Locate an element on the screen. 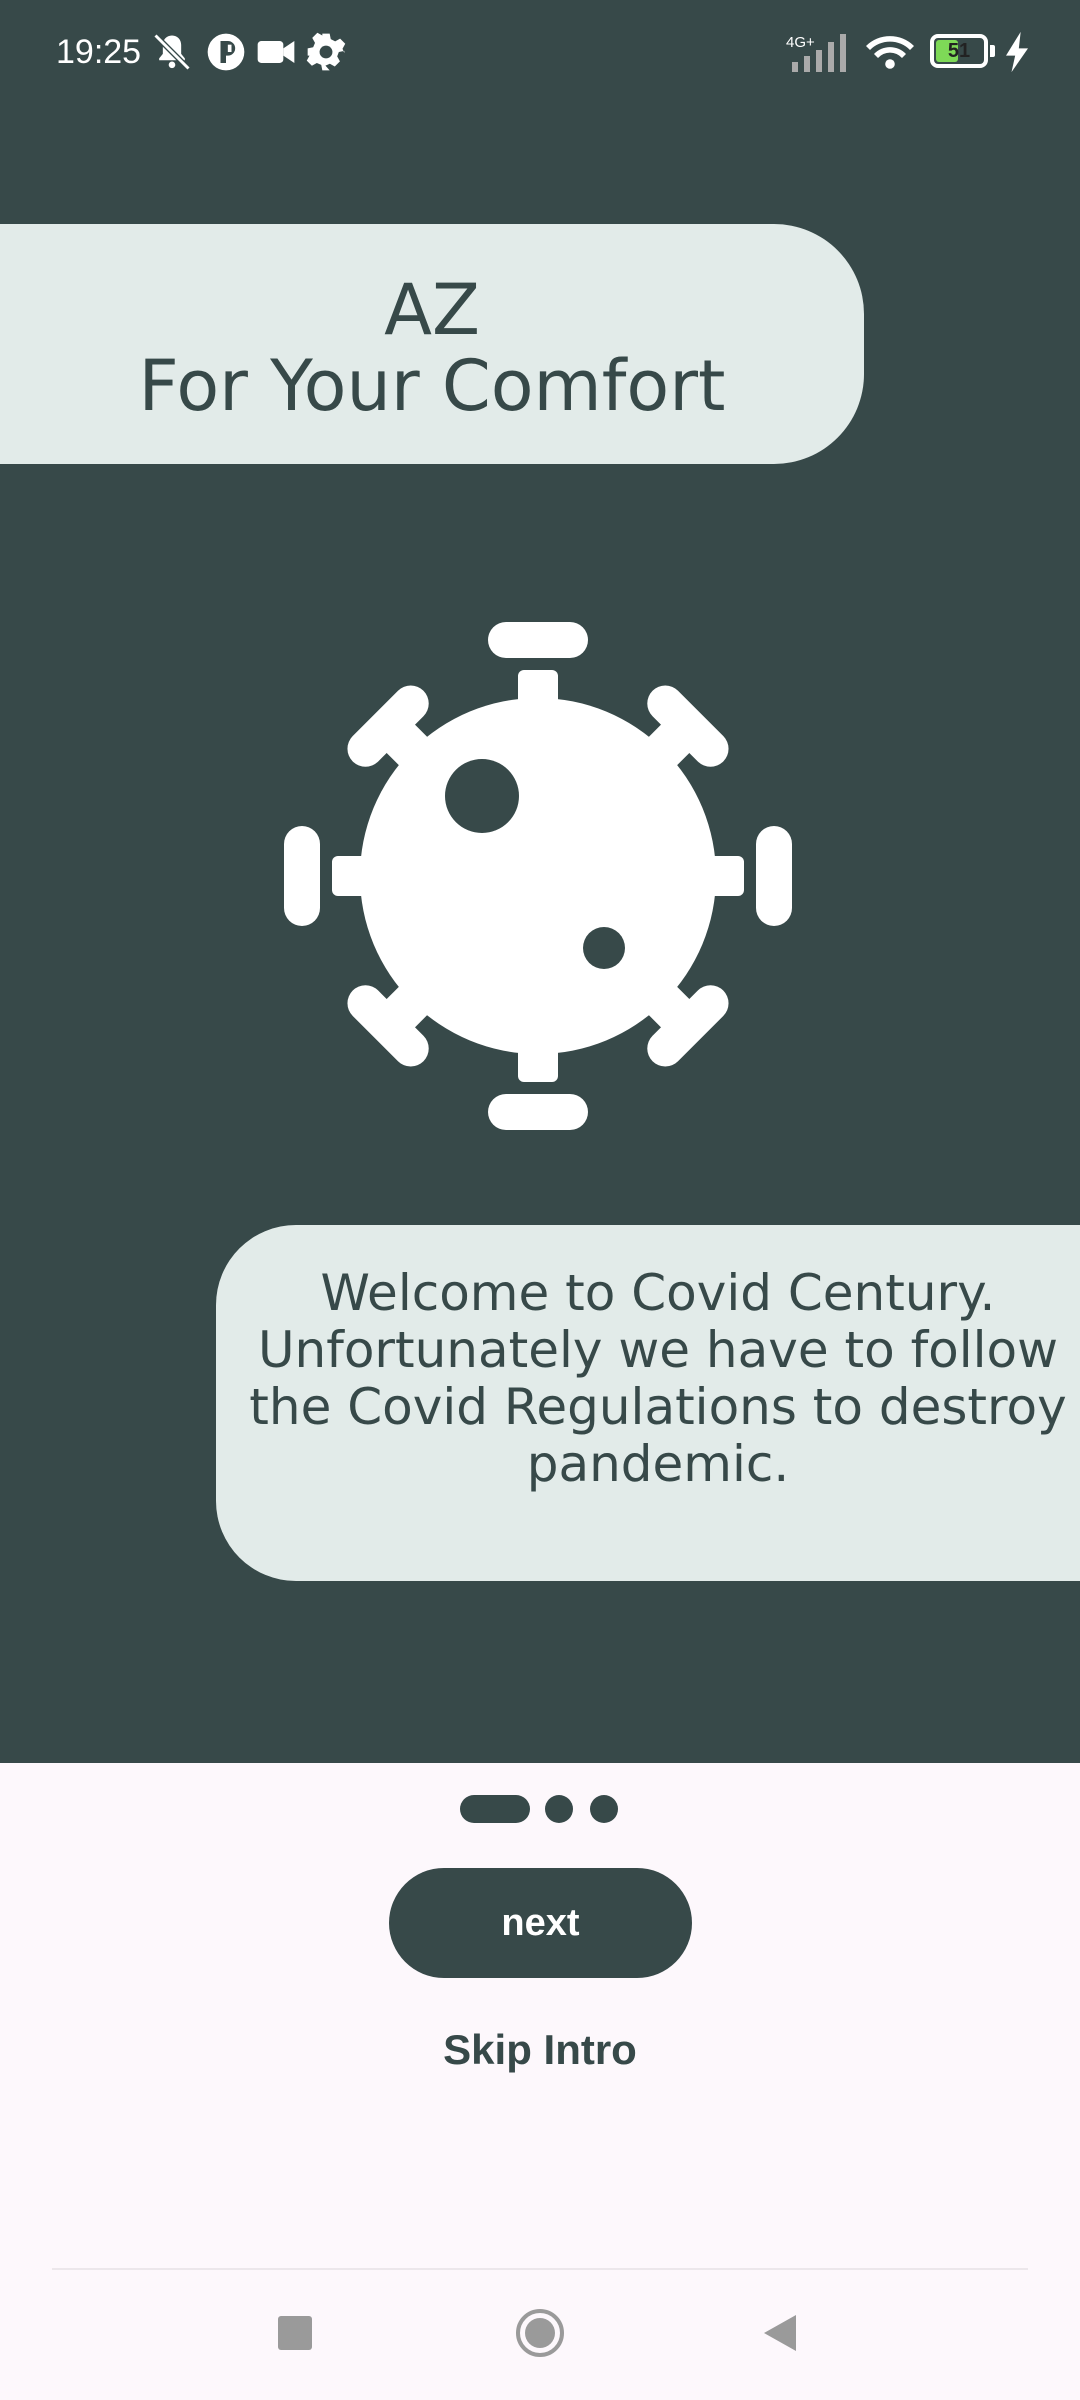 The image size is (1080, 2400). app-tagline: For Your Comfort is located at coordinates (432, 386).